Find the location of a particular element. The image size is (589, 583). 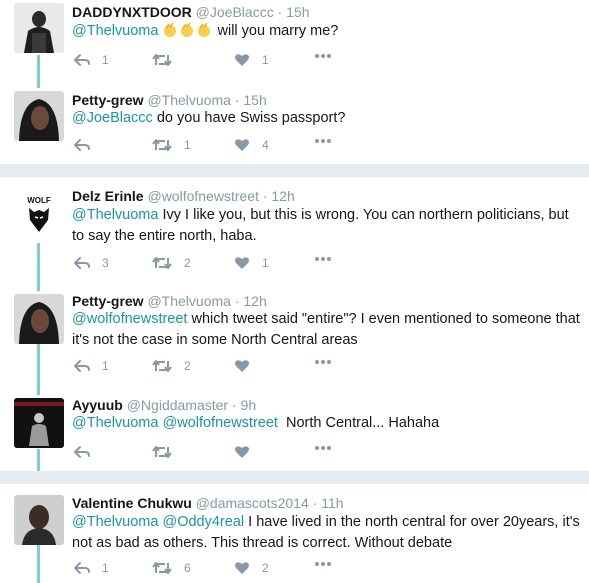

like-count: 2 is located at coordinates (265, 568).